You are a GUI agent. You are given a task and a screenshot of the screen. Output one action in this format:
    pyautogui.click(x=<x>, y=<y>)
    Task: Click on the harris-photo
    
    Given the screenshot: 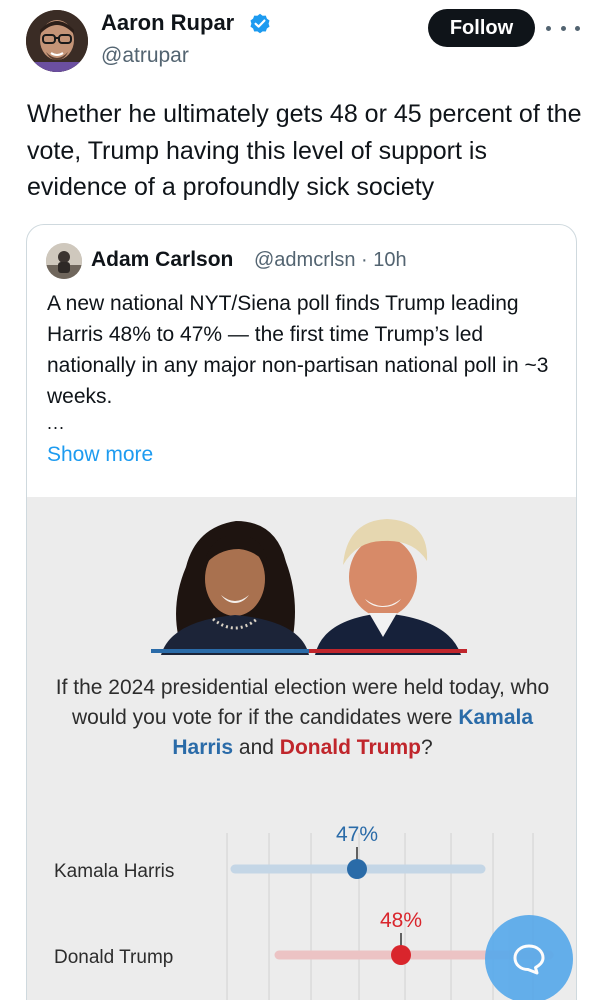 What is the action you would take?
    pyautogui.click(x=235, y=588)
    